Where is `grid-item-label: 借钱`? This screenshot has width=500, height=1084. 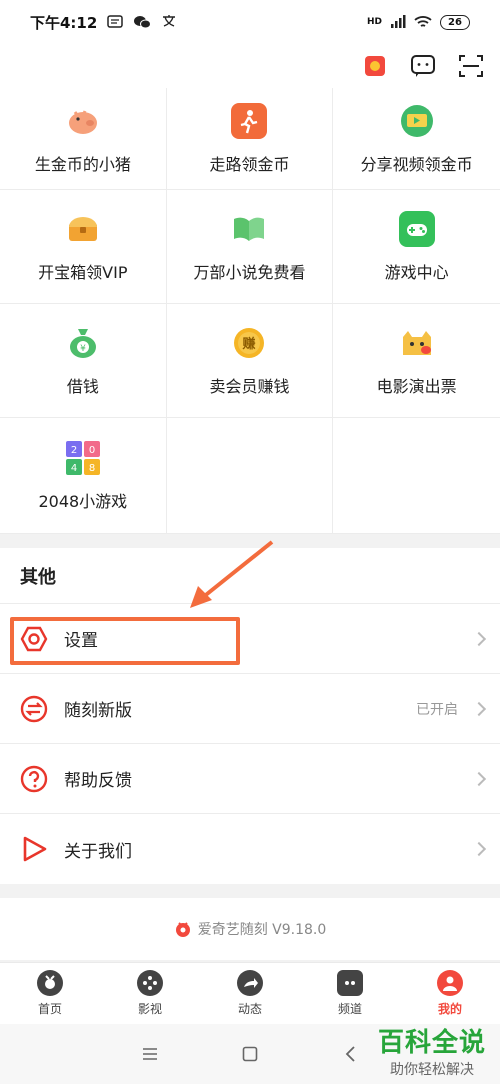
grid-item-label: 借钱 is located at coordinates (82, 386).